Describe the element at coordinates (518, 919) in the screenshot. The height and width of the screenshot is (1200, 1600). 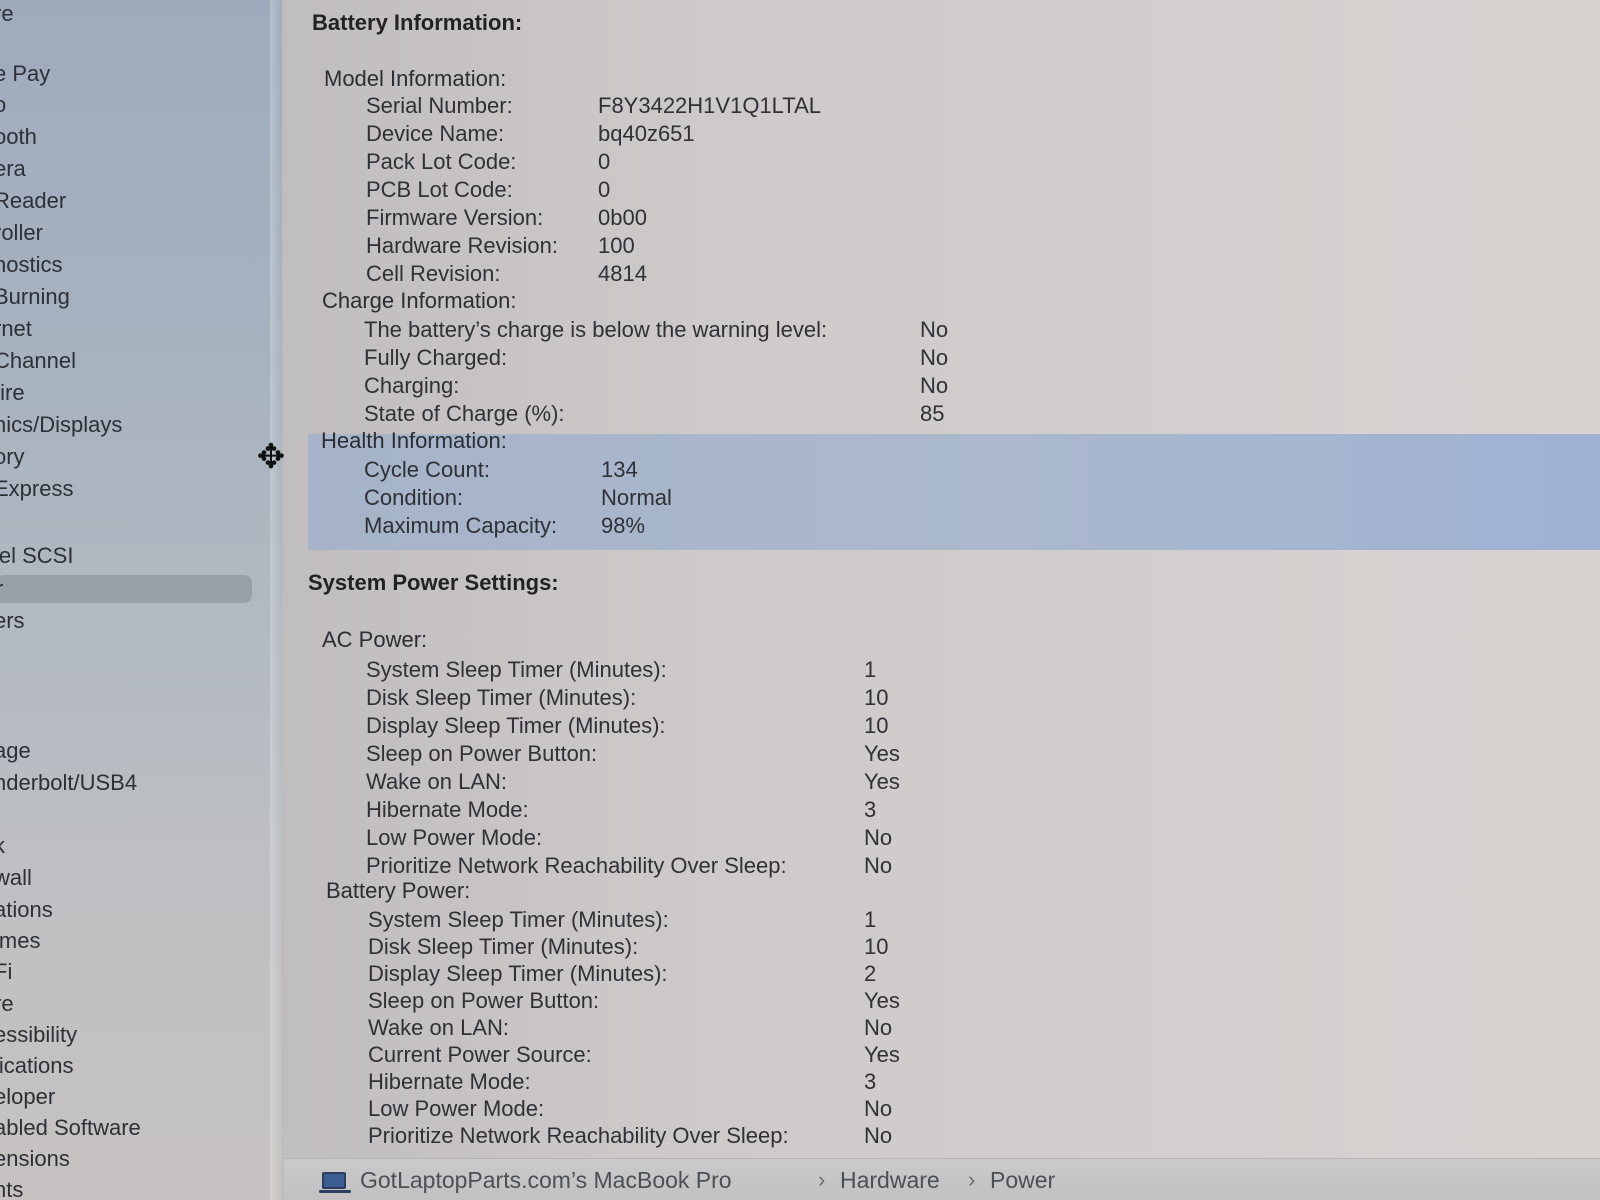
I see `battery-system-sleep-label: System Sleep Timer (Minutes):` at that location.